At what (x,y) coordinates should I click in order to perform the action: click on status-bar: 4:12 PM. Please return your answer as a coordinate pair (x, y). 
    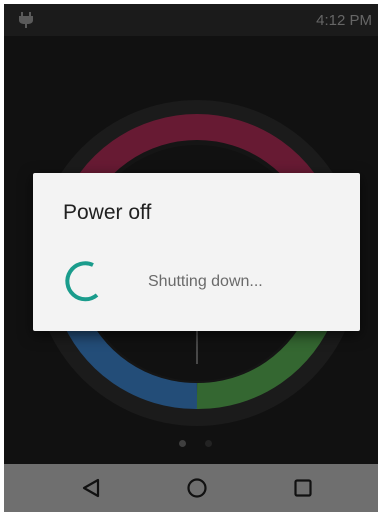
    Looking at the image, I should click on (191, 20).